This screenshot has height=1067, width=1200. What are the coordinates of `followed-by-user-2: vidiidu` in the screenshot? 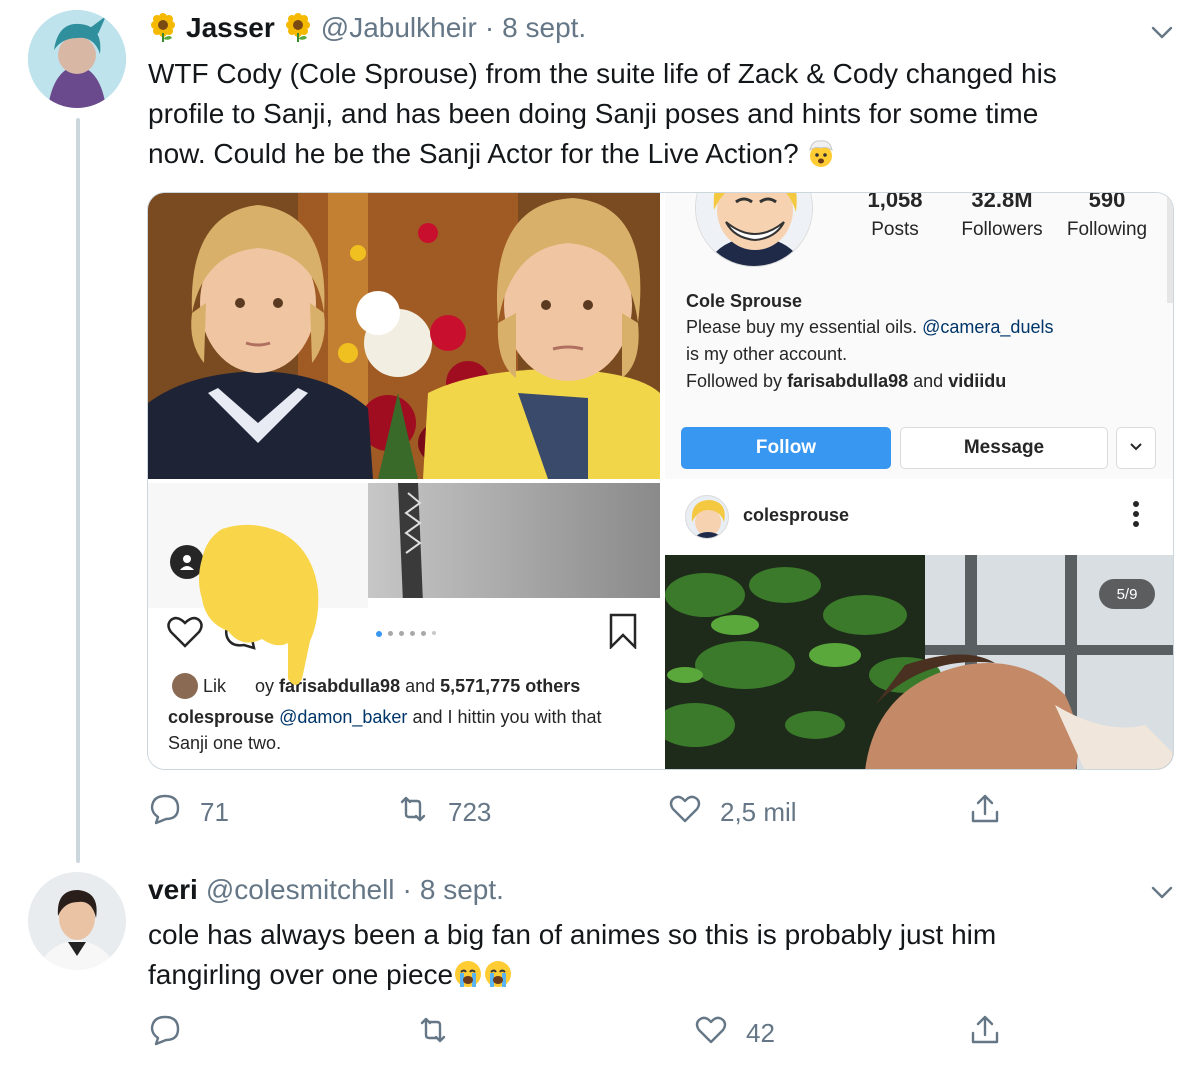 It's located at (977, 381).